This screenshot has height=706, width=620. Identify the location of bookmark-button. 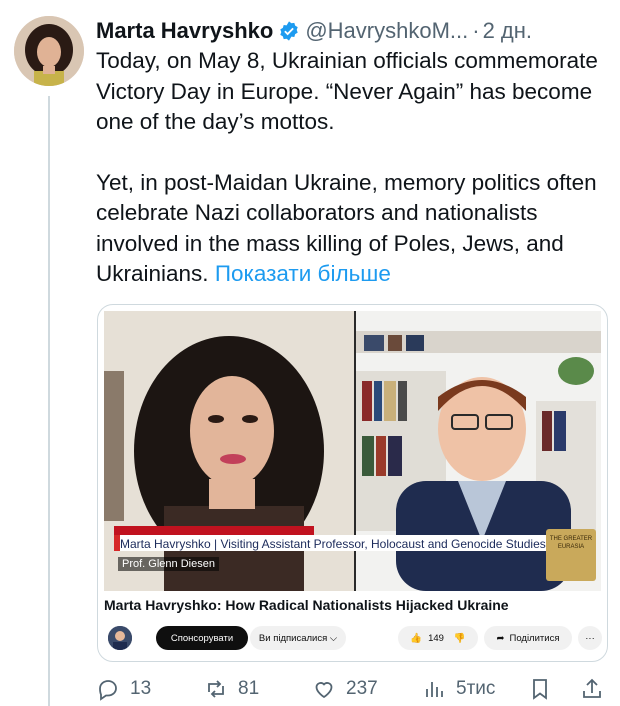
(540, 689).